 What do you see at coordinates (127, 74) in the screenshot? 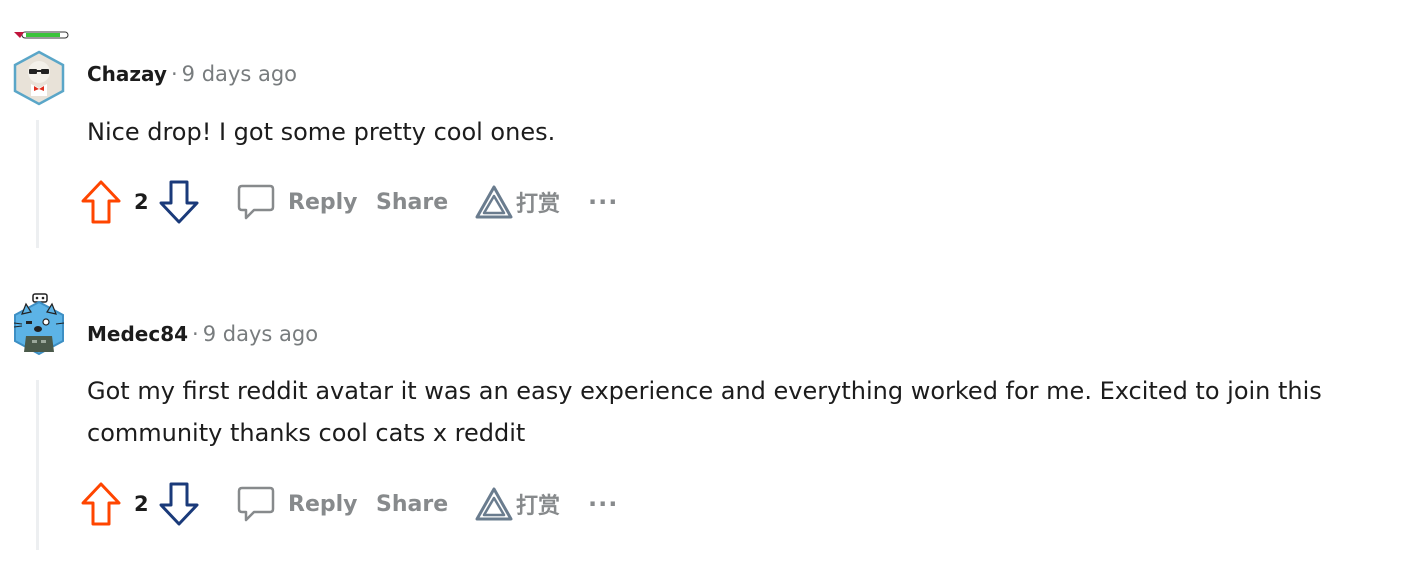
I see `author-name: Chazay` at bounding box center [127, 74].